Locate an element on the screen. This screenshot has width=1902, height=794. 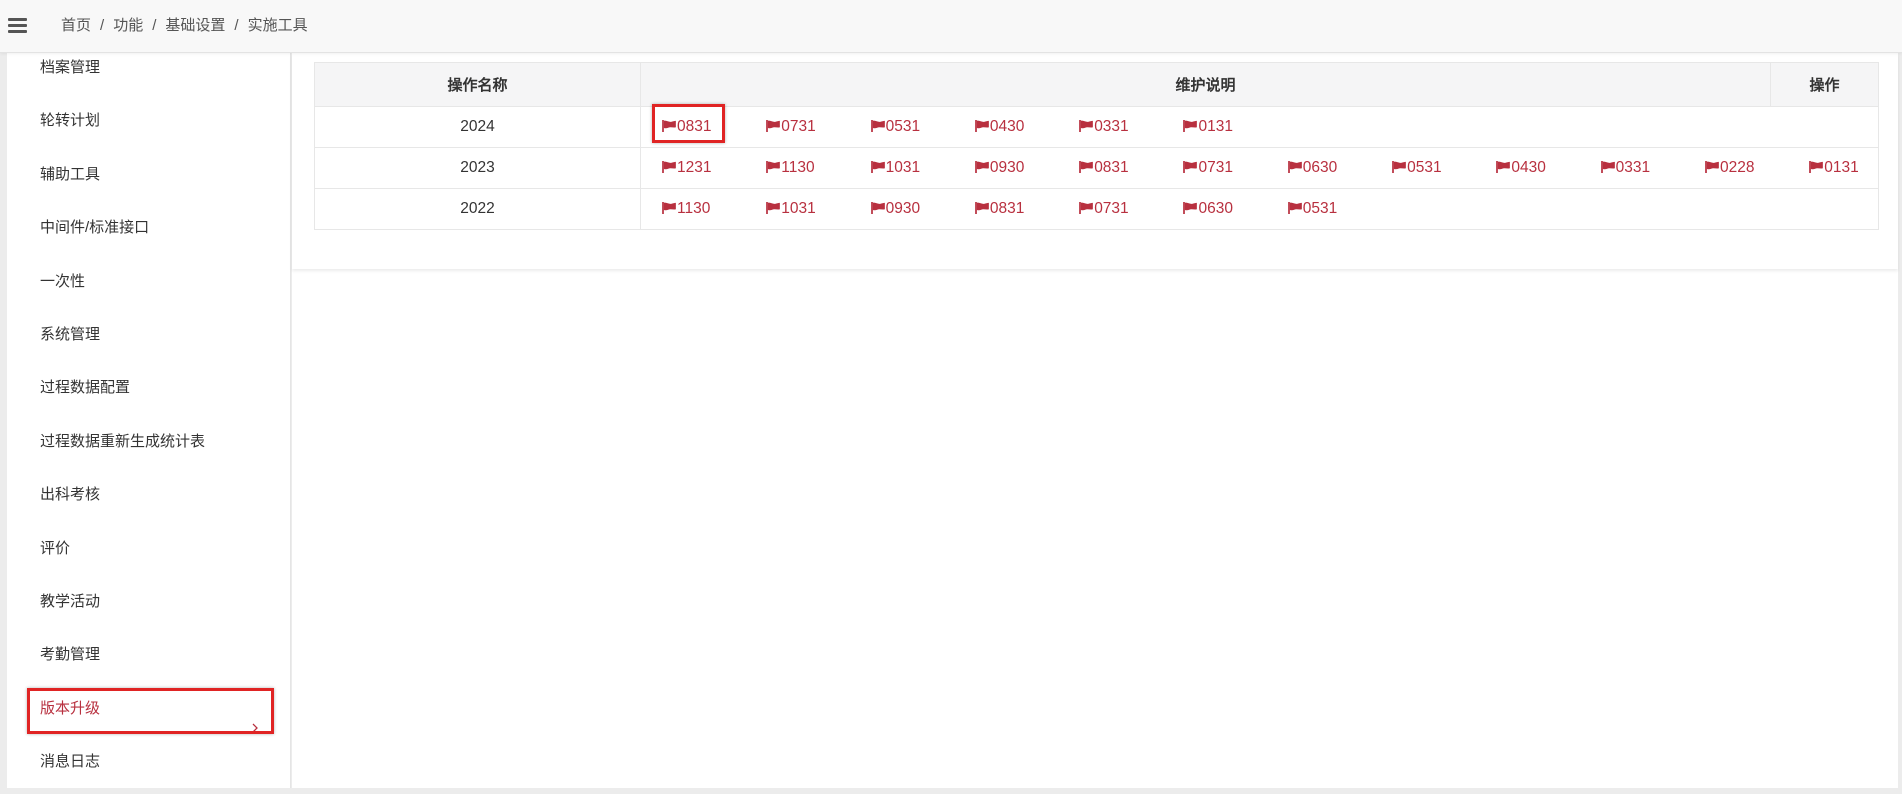
sidebar-item: 中间件/标准接口 is located at coordinates (148, 227).